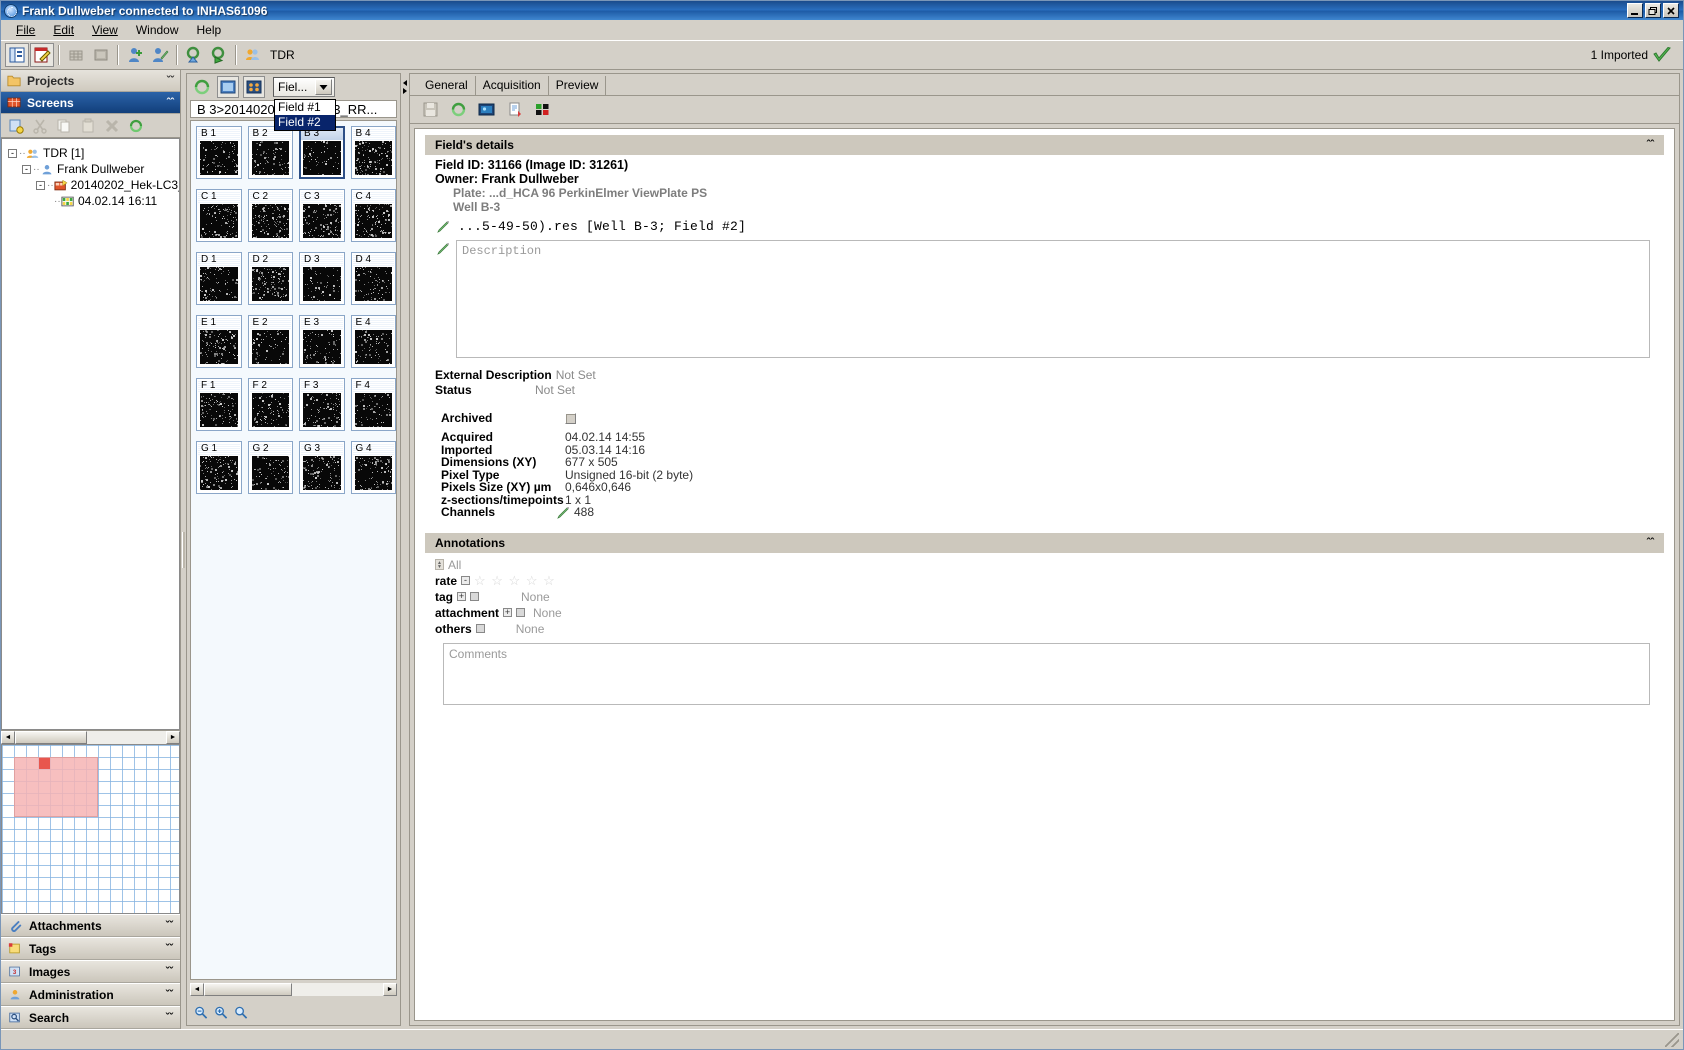 This screenshot has height=1050, width=1684. I want to click on tree-item-screen: - ·· 20140202_Hek-LC3_, so click(92, 185).